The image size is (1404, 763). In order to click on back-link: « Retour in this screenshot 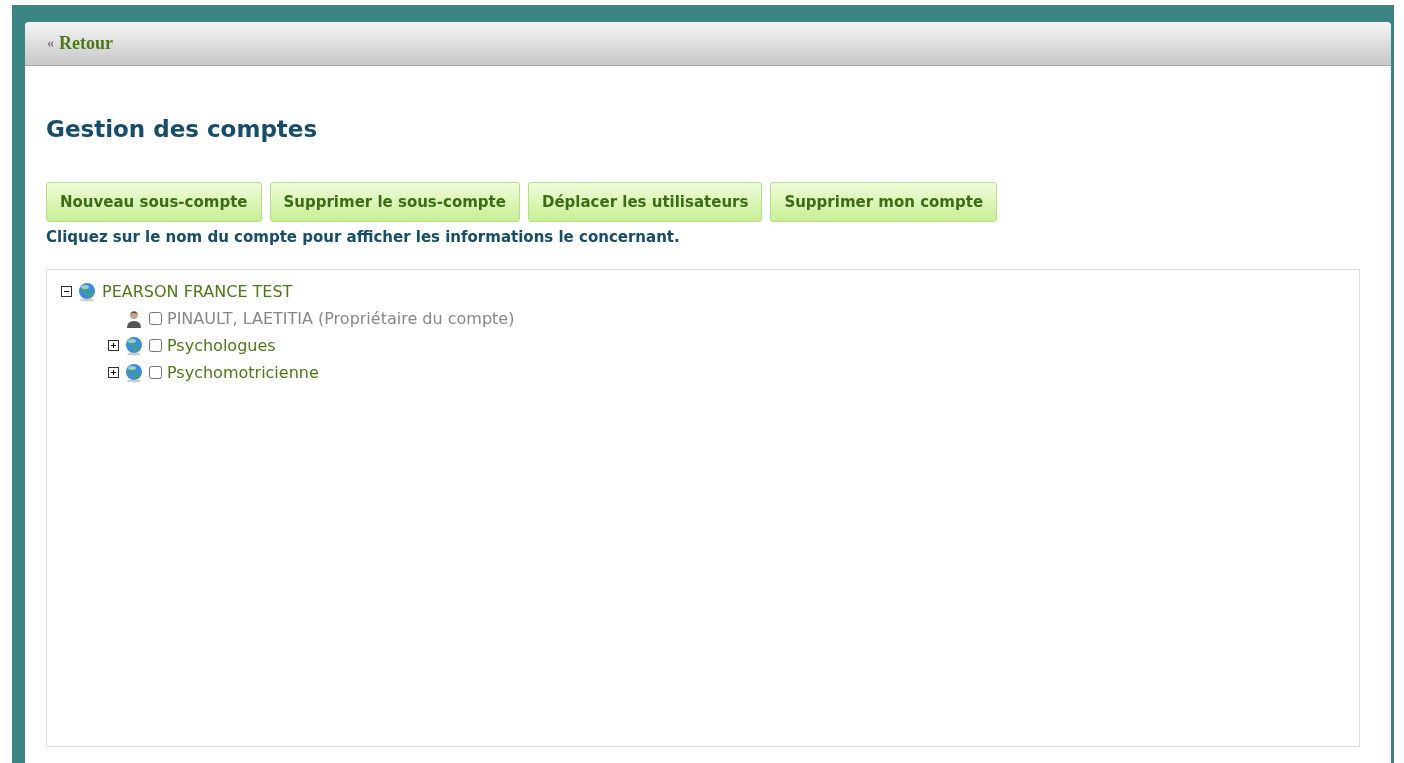, I will do `click(80, 43)`.